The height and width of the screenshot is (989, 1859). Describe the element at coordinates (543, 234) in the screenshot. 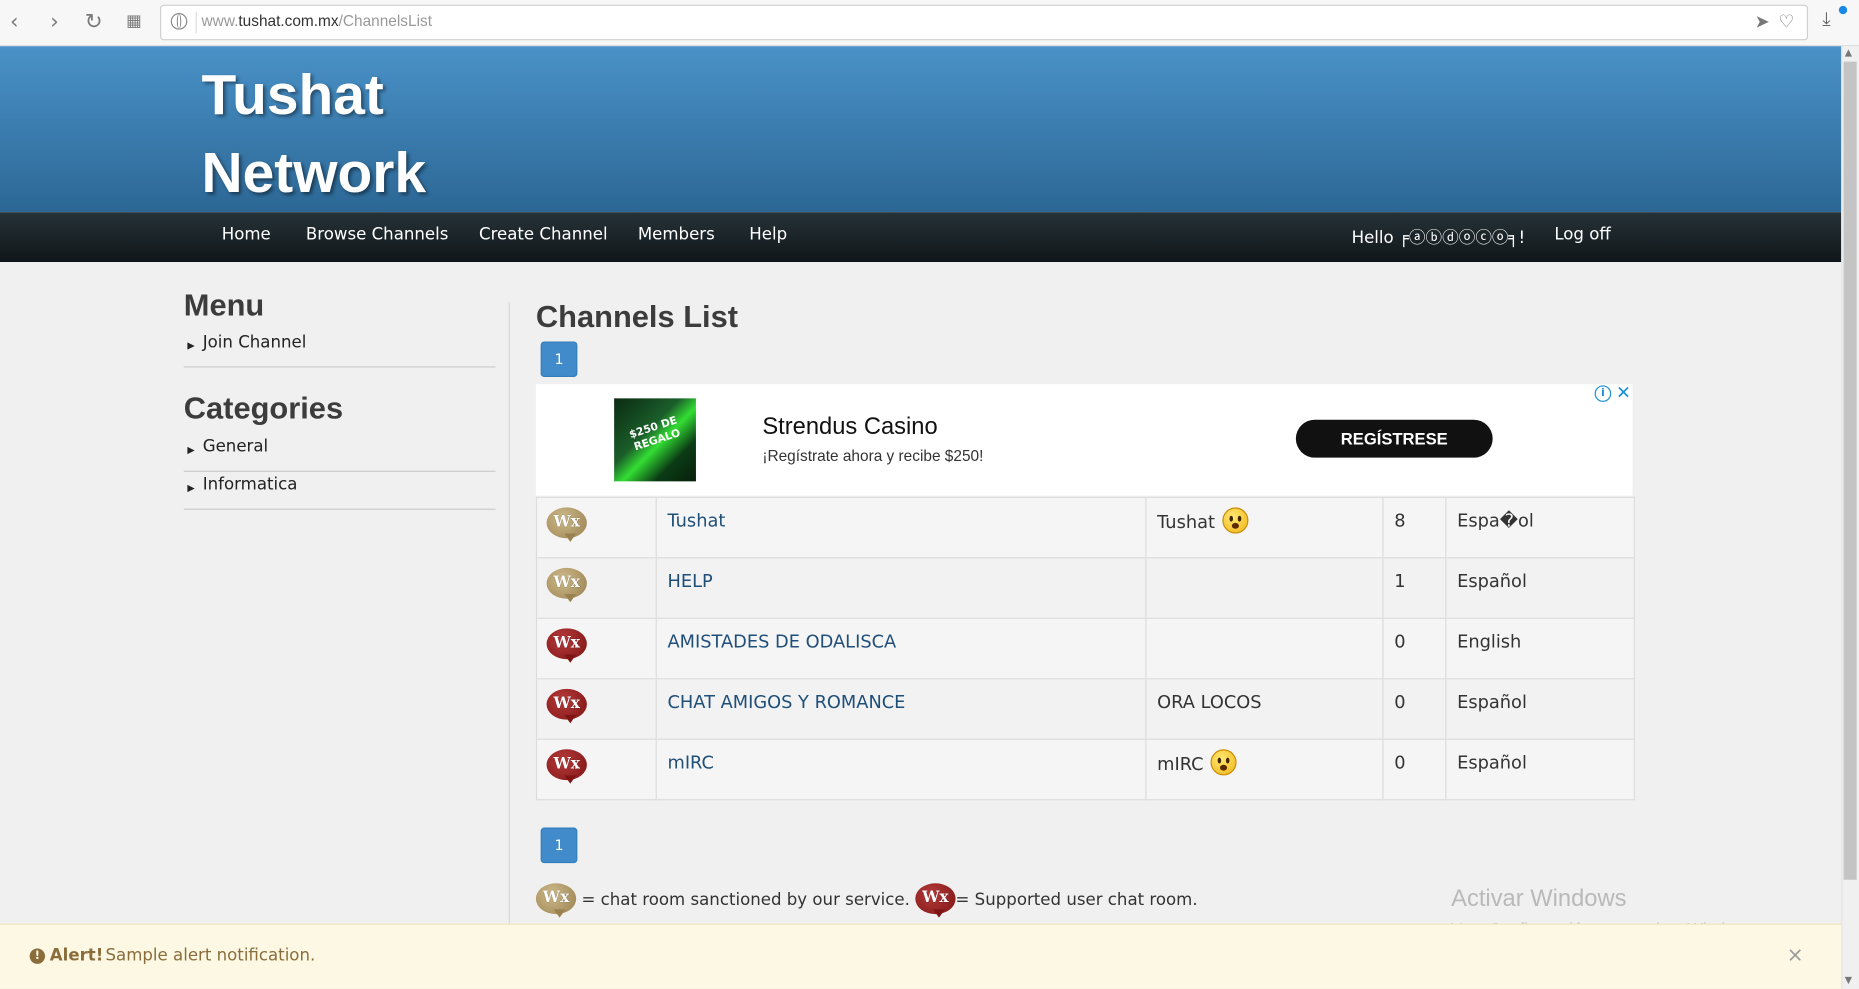

I see `nav-create-channel: Create Channel` at that location.